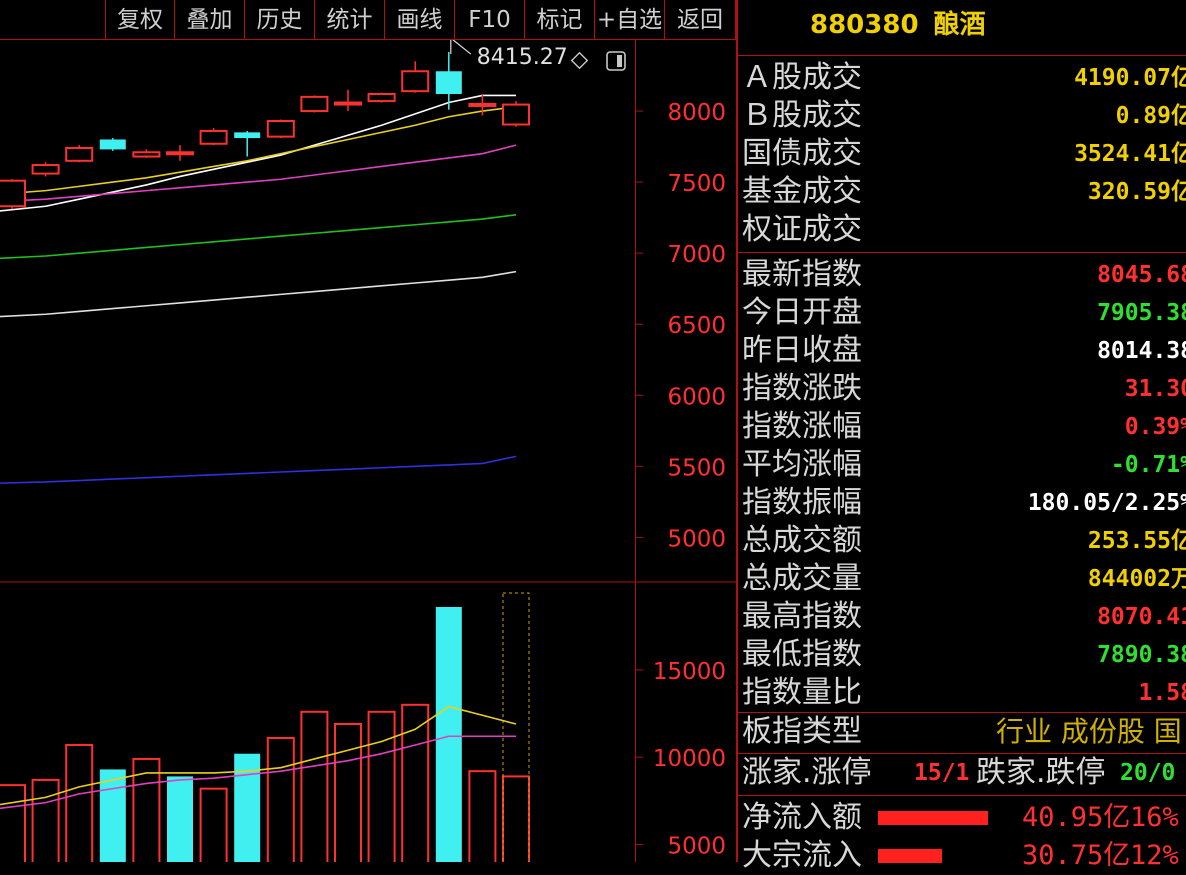 Image resolution: width=1186 pixels, height=875 pixels. I want to click on stat-label: 总成交量, so click(802, 578).